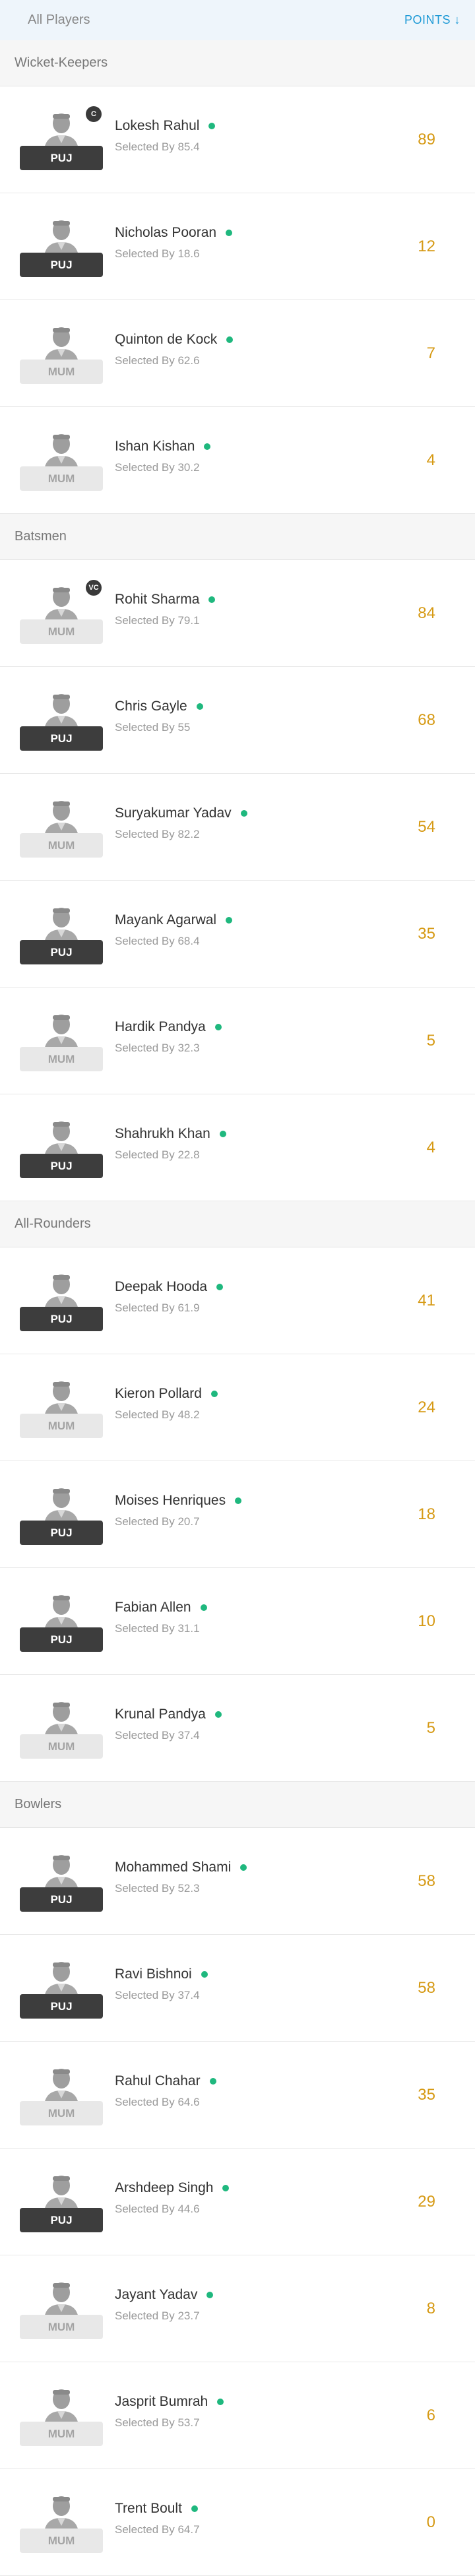  Describe the element at coordinates (237, 1621) in the screenshot. I see `player-row: PUJ Fabian Allen Selected By 31.1 10` at that location.